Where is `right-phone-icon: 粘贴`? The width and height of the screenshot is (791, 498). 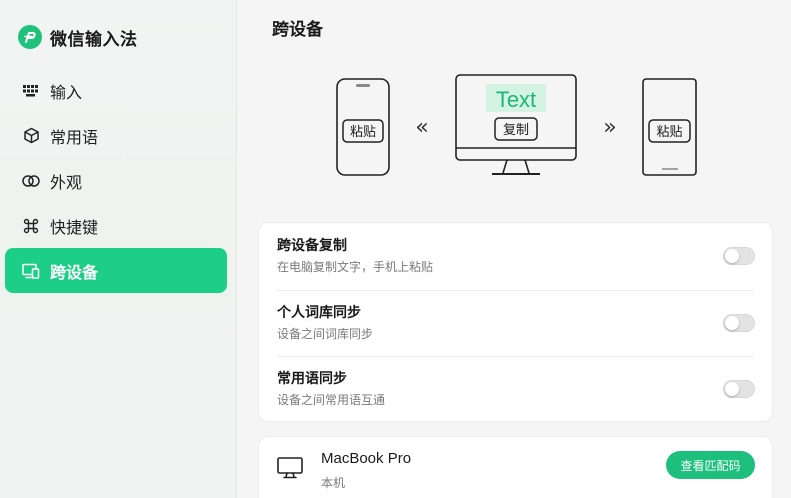 right-phone-icon: 粘贴 is located at coordinates (669, 127).